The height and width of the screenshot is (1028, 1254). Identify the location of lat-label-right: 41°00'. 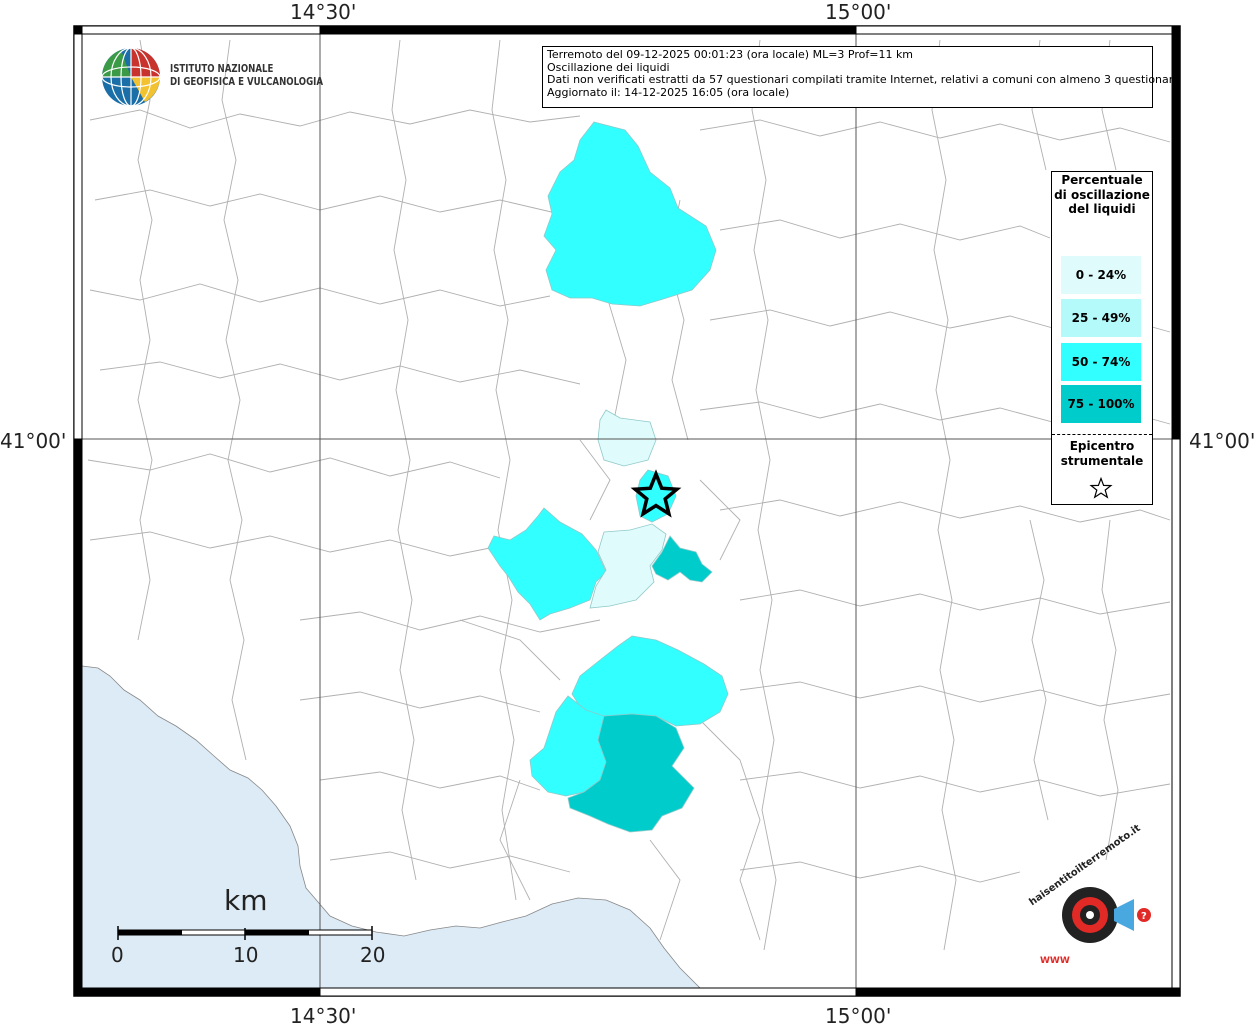
(1221, 441).